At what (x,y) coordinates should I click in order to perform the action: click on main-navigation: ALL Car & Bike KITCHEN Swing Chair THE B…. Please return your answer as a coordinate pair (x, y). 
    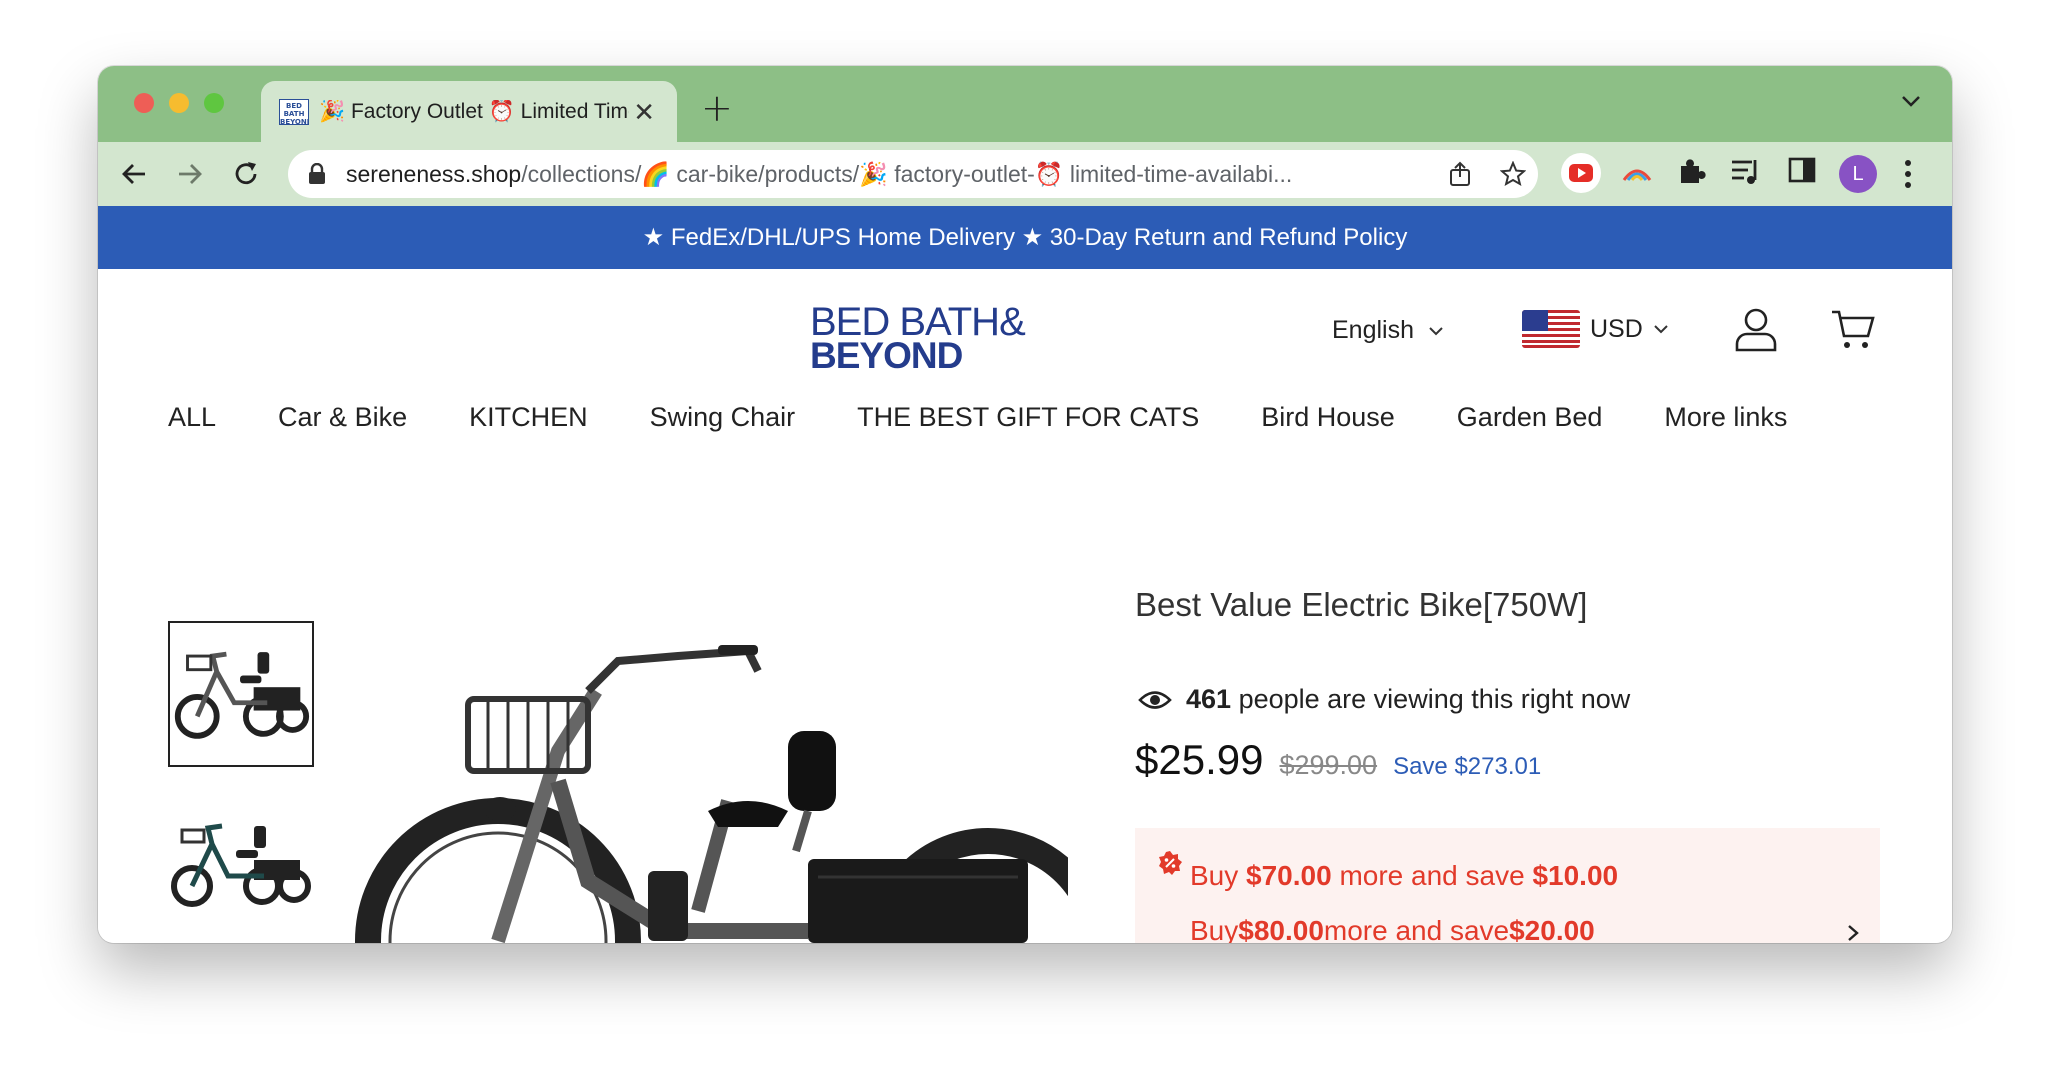
    Looking at the image, I should click on (1008, 417).